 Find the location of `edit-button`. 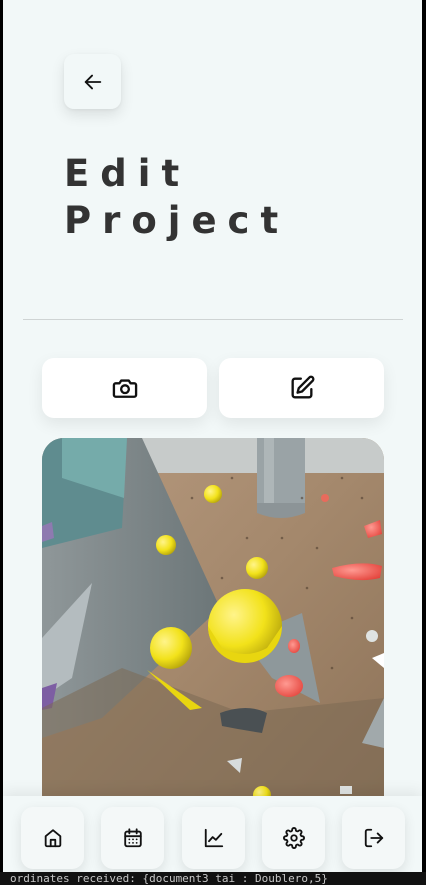

edit-button is located at coordinates (301, 388).